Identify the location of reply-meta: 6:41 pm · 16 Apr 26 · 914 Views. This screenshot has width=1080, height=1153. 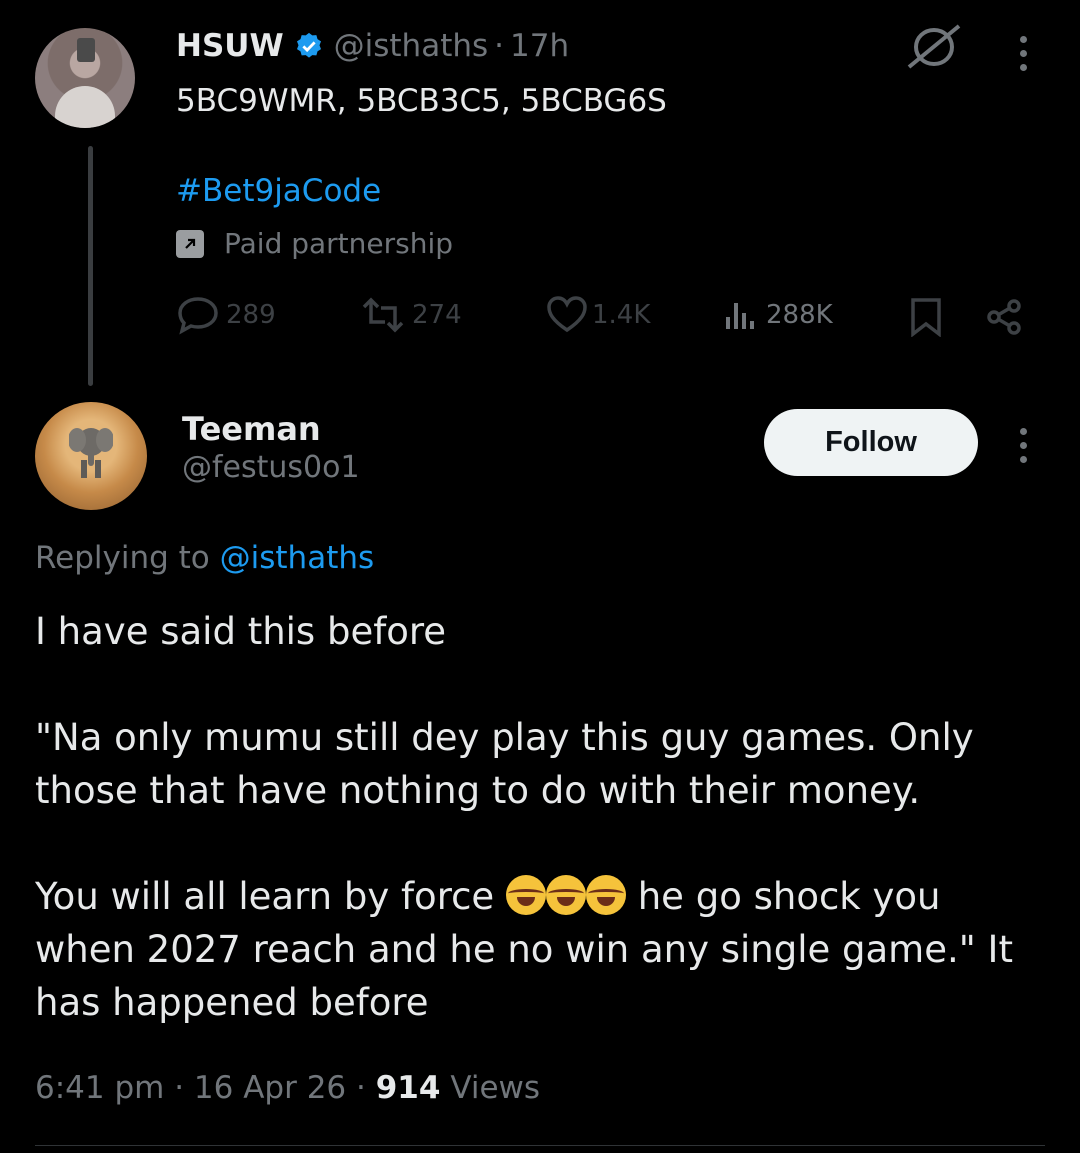
(287, 1088).